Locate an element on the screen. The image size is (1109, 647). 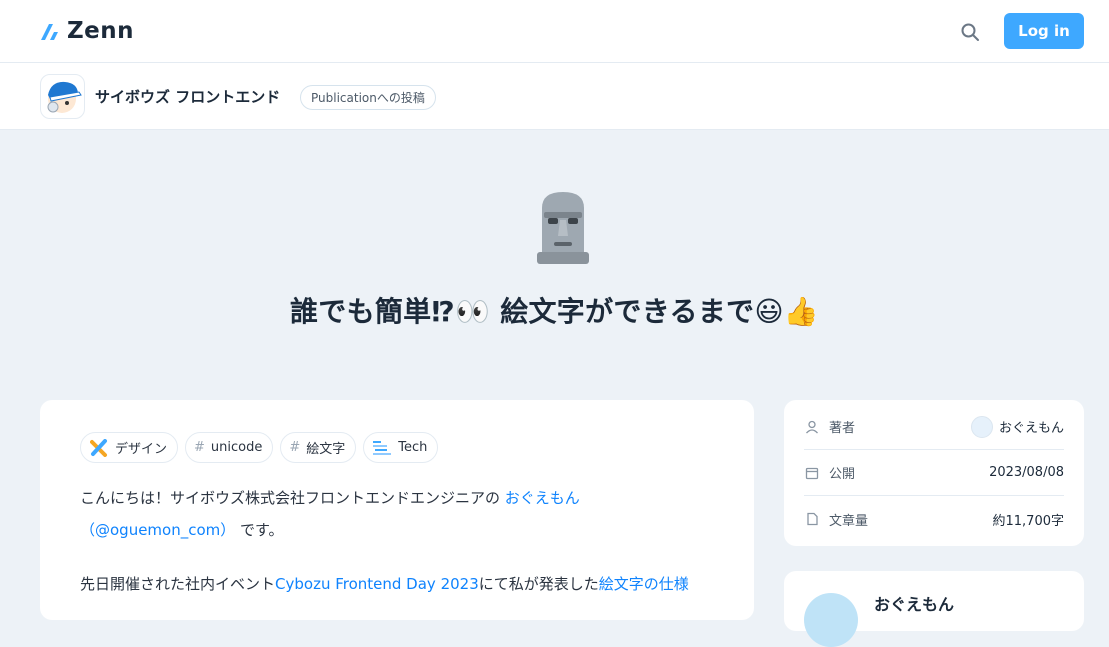
author-card: おぐえもん is located at coordinates (934, 609).